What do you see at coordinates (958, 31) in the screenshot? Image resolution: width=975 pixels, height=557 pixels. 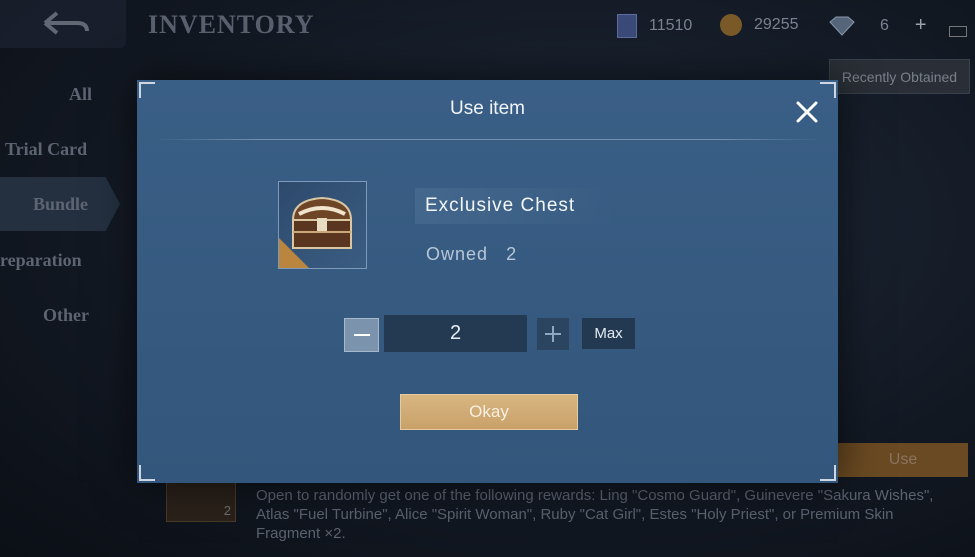 I see `battery-icon` at bounding box center [958, 31].